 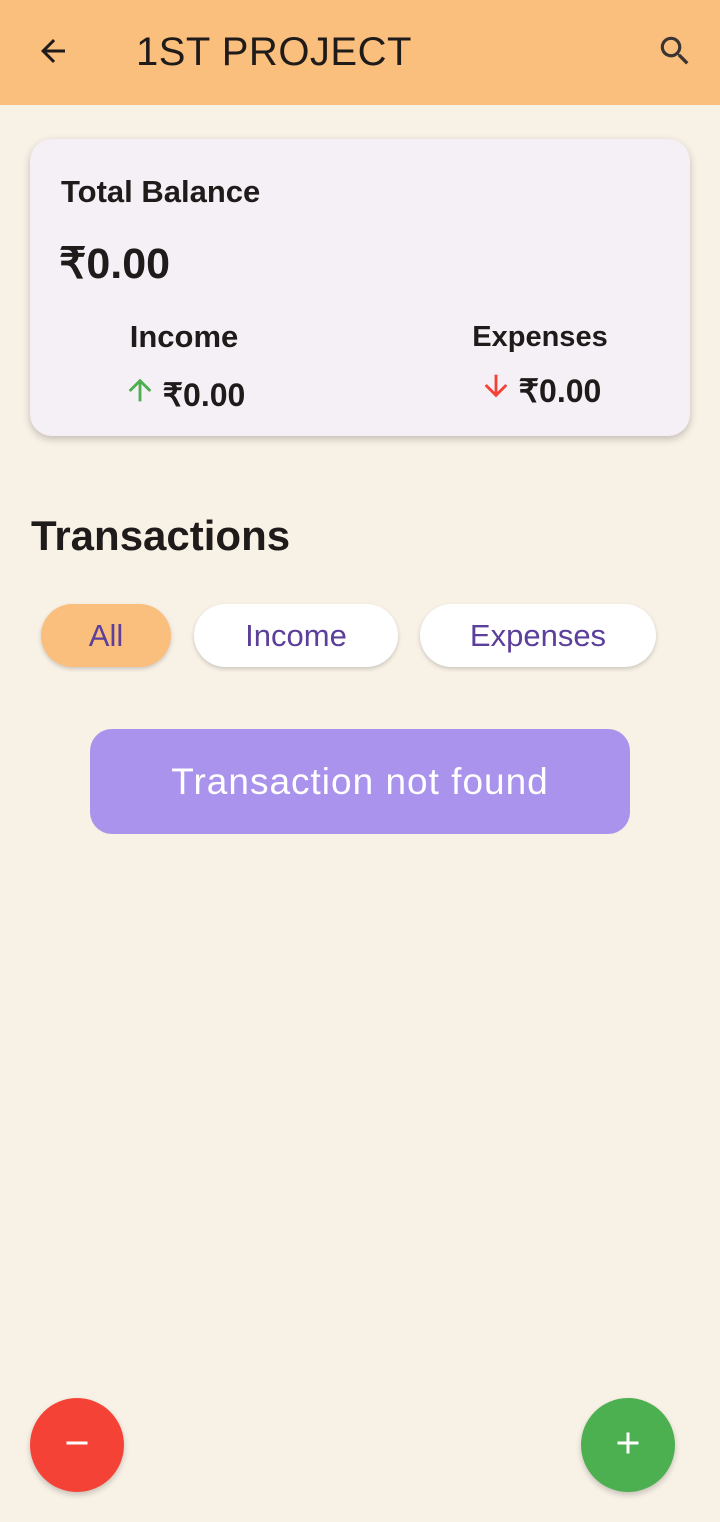 What do you see at coordinates (161, 191) in the screenshot?
I see `total-balance-label: Total Balance` at bounding box center [161, 191].